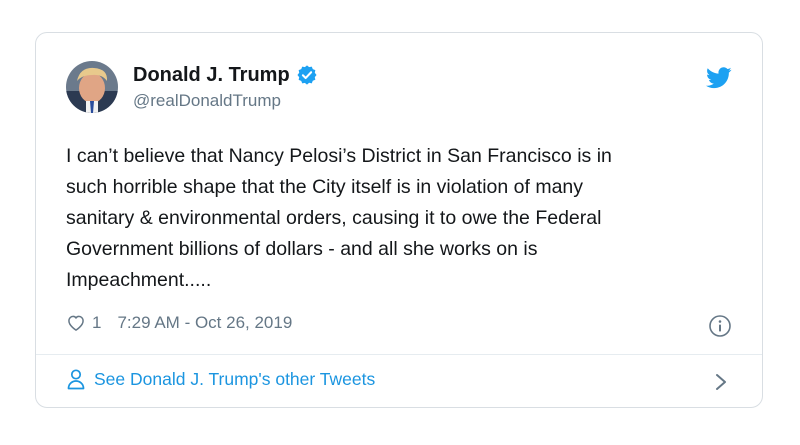  I want to click on footer-divider, so click(399, 354).